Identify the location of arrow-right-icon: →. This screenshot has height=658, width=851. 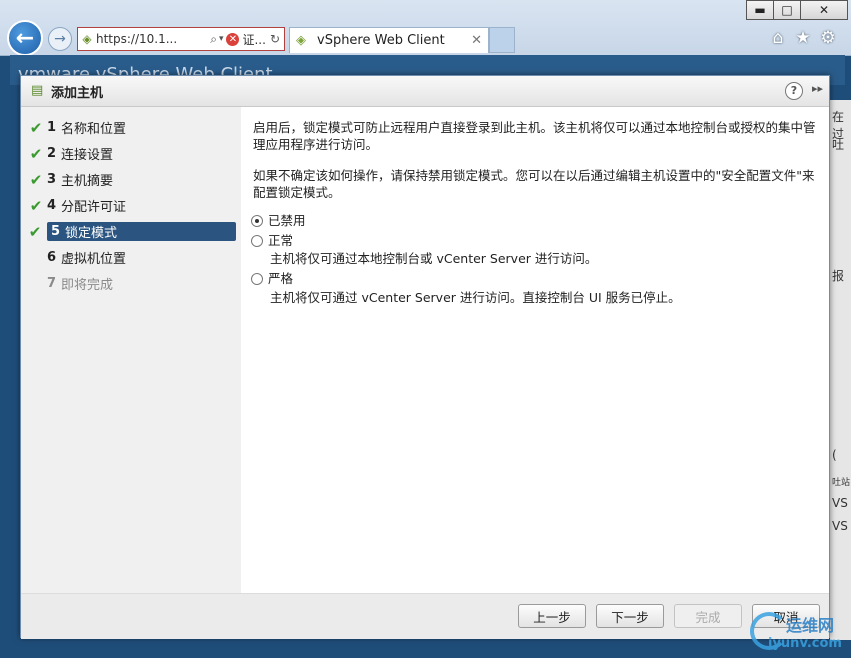
(60, 39).